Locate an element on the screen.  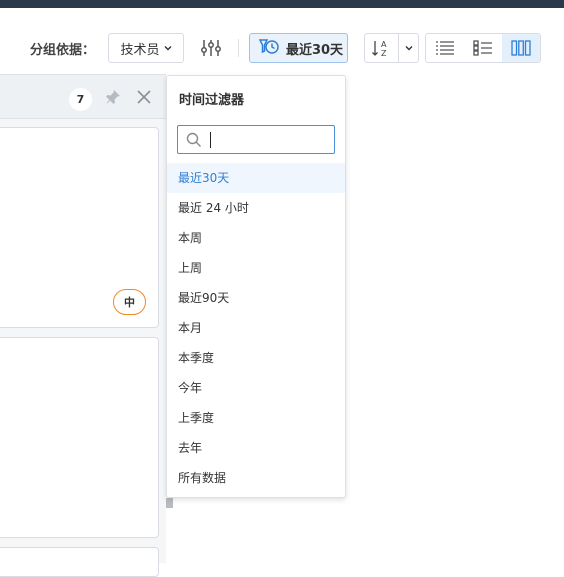
search-icon is located at coordinates (193, 139).